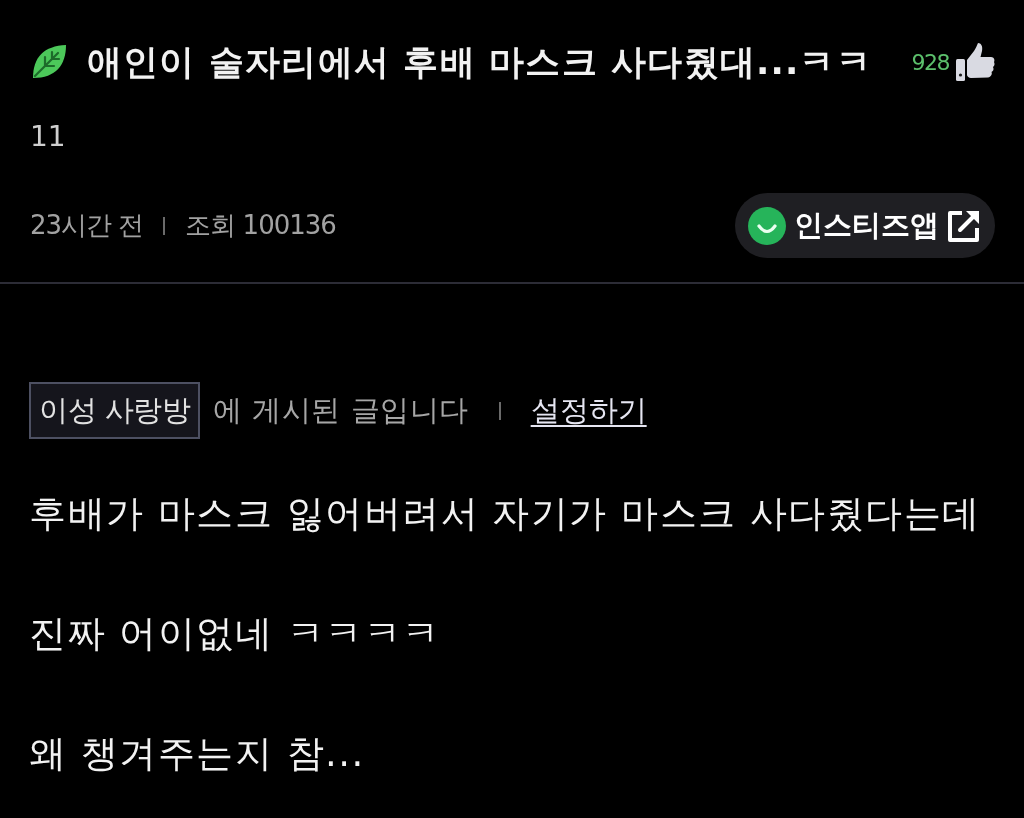 The image size is (1024, 818). What do you see at coordinates (588, 410) in the screenshot?
I see `settings-link: 설정하기` at bounding box center [588, 410].